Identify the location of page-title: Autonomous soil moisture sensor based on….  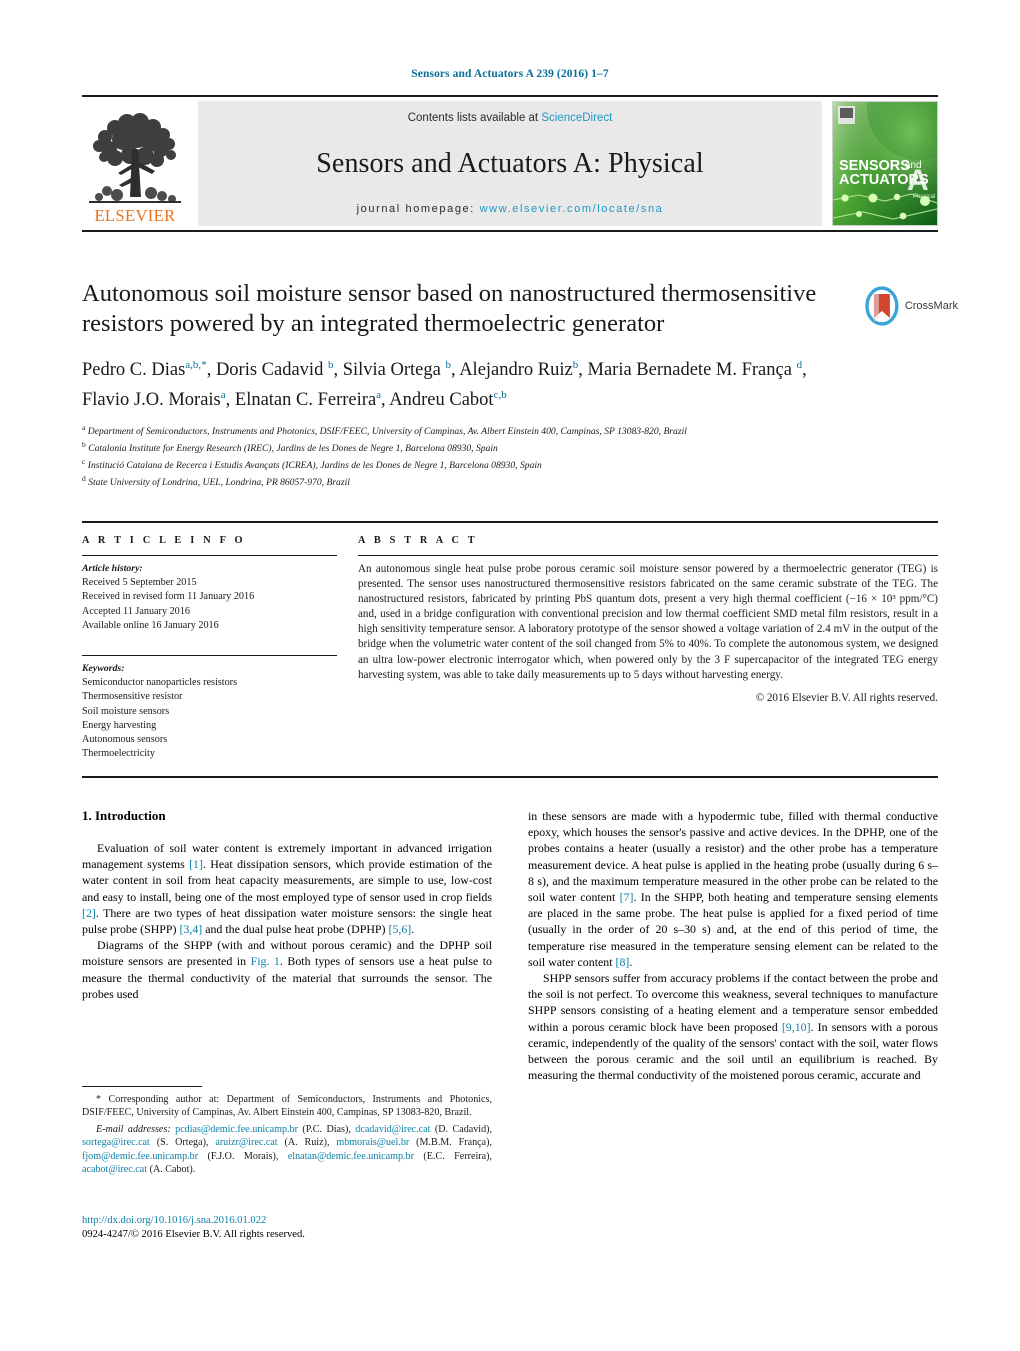
(449, 308).